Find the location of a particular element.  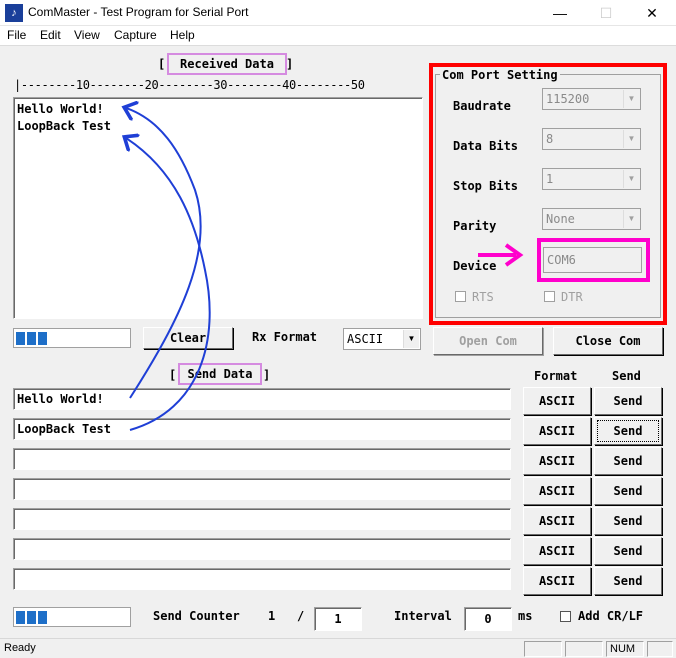

rts-checkbox is located at coordinates (460, 296).